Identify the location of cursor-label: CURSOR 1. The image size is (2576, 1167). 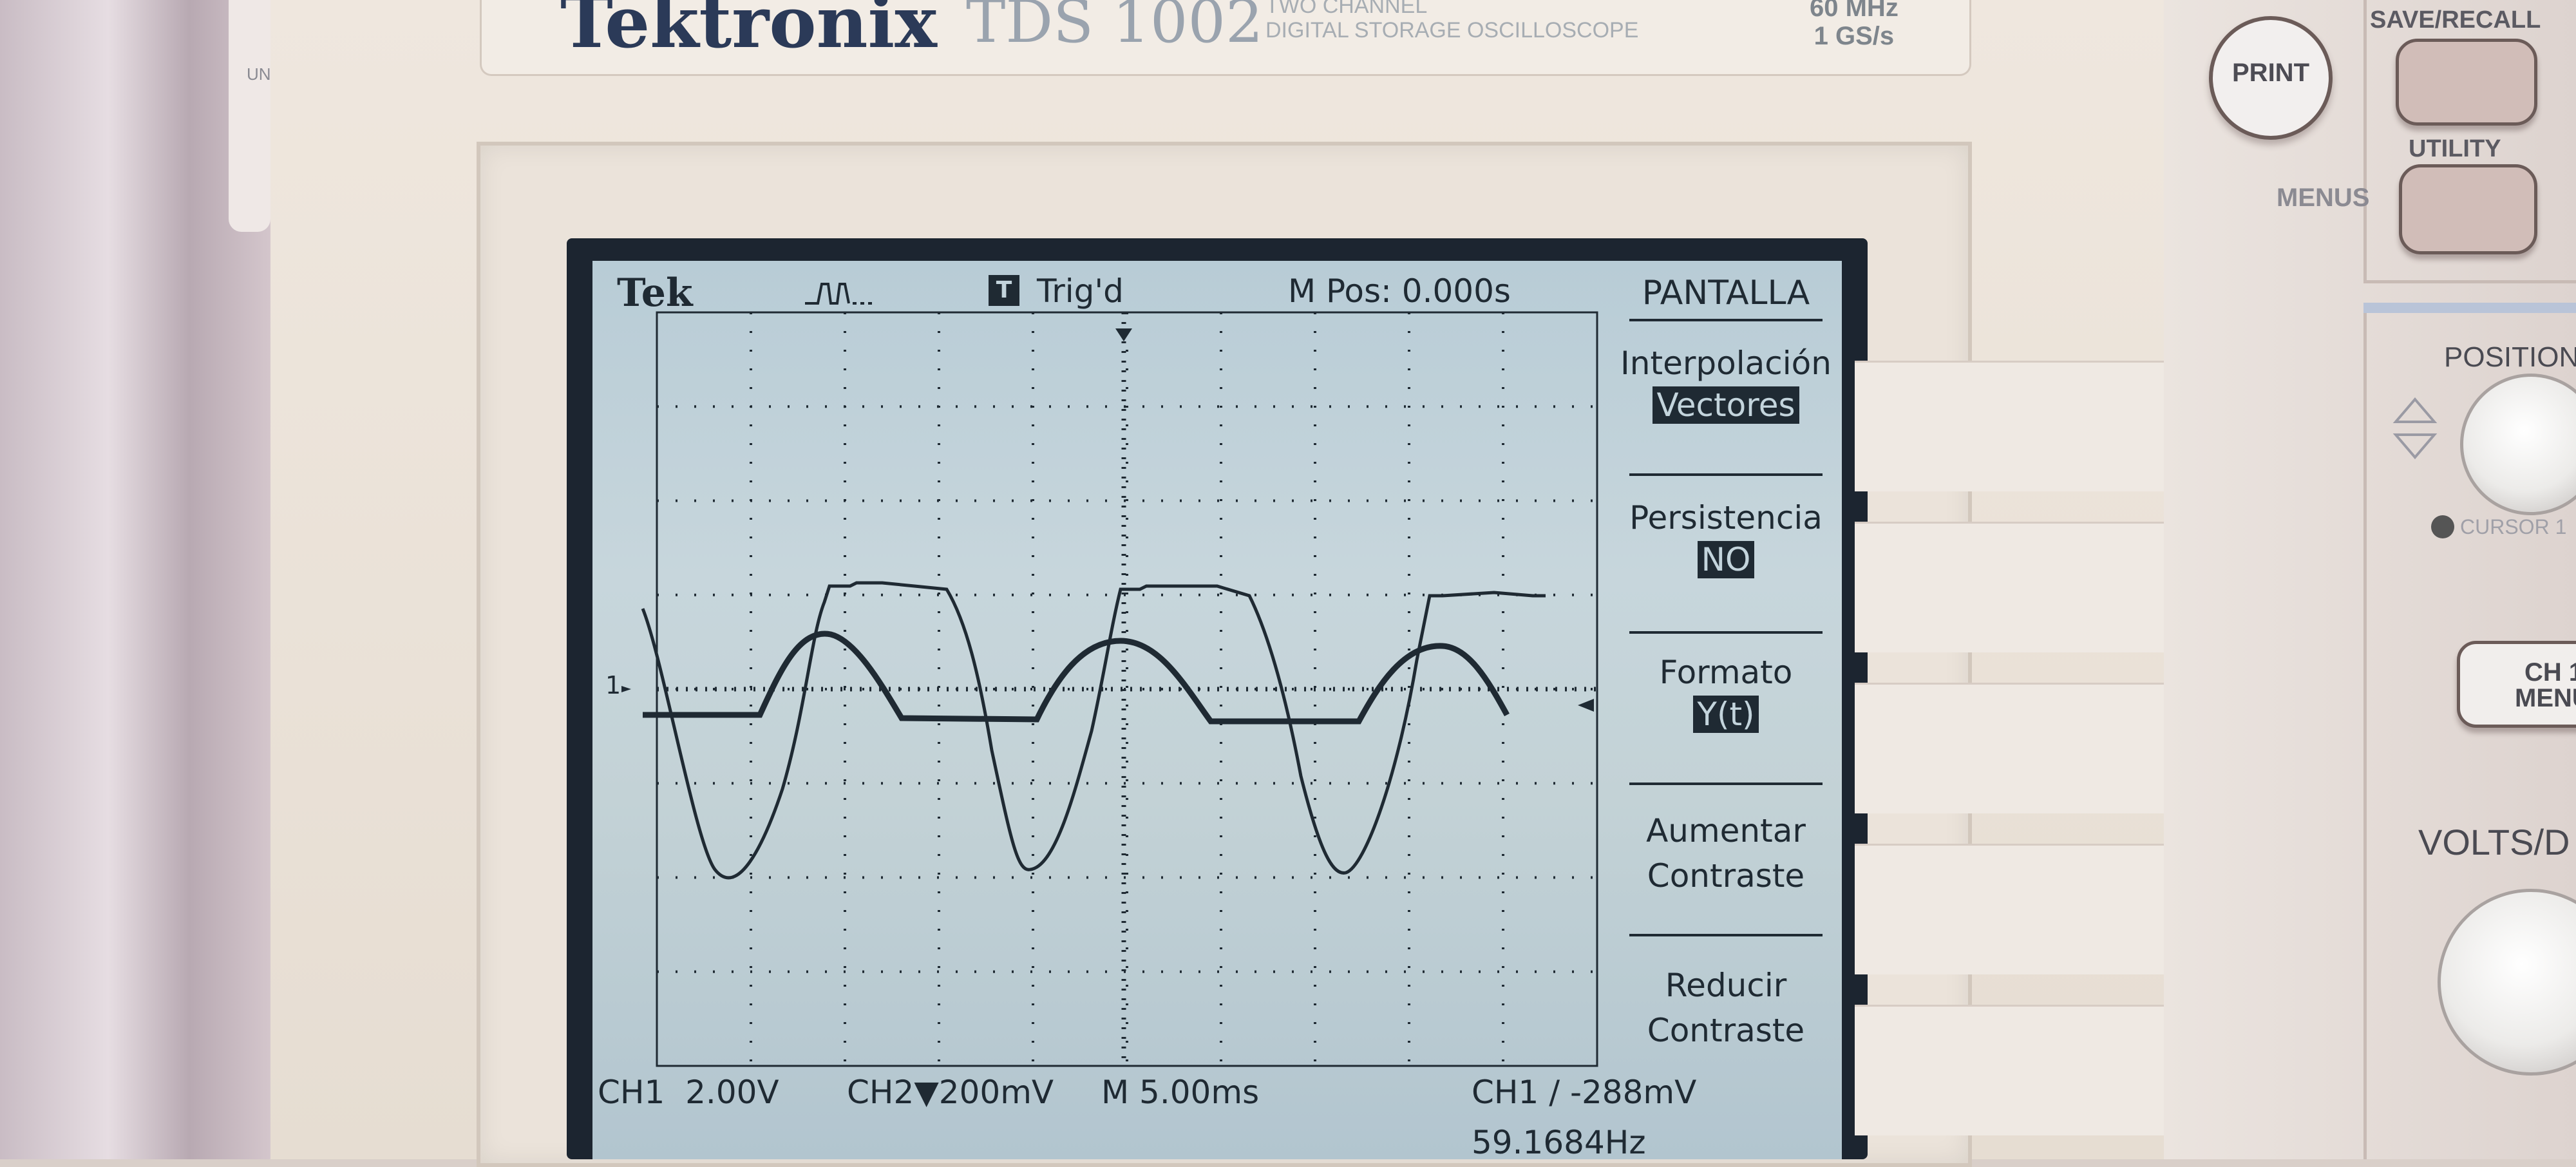
(2514, 526).